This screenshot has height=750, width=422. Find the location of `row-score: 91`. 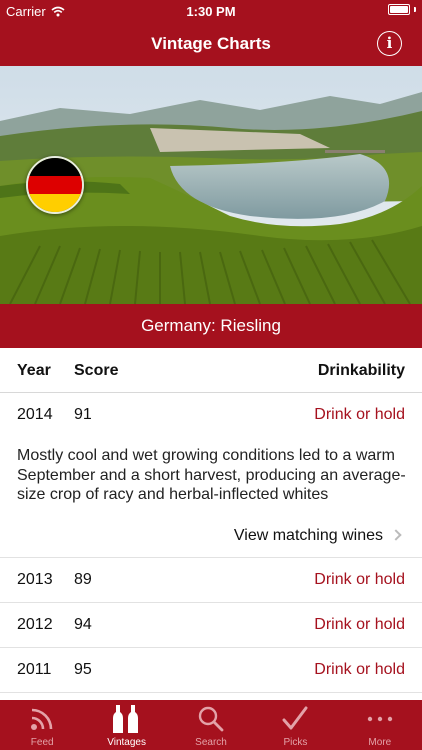

row-score: 91 is located at coordinates (83, 414).